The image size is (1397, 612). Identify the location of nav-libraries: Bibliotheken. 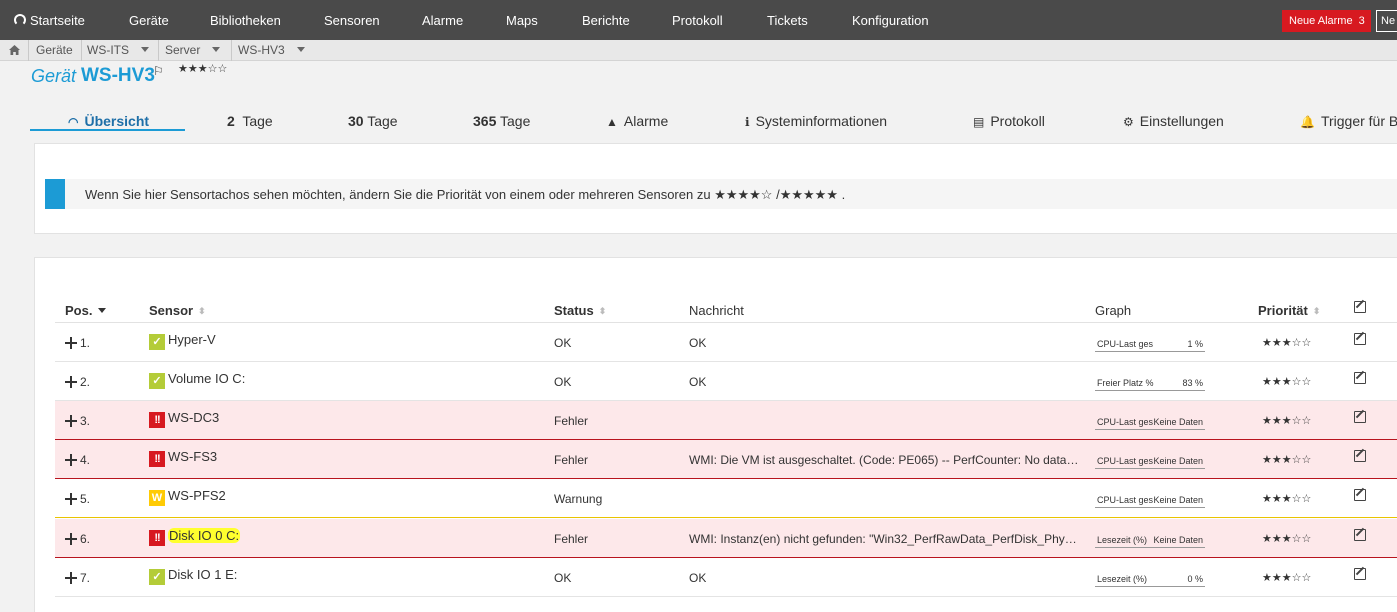
(245, 20).